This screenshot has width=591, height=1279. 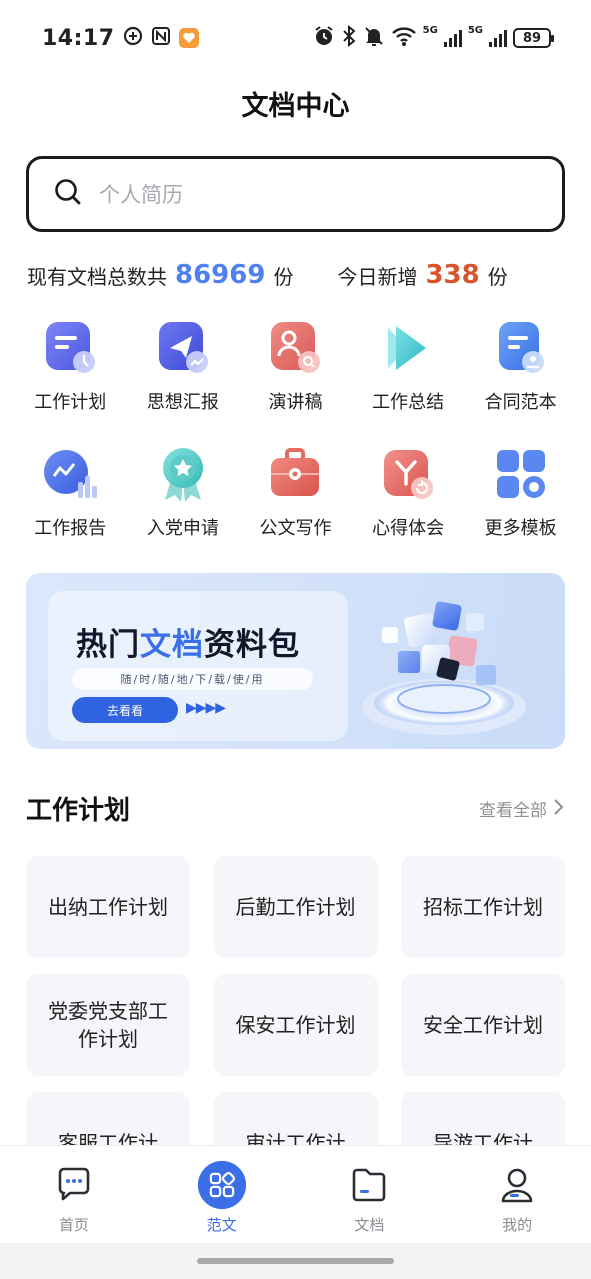 I want to click on banner-subtitle: 随/时/随/地/下/载/使/用, so click(x=192, y=679).